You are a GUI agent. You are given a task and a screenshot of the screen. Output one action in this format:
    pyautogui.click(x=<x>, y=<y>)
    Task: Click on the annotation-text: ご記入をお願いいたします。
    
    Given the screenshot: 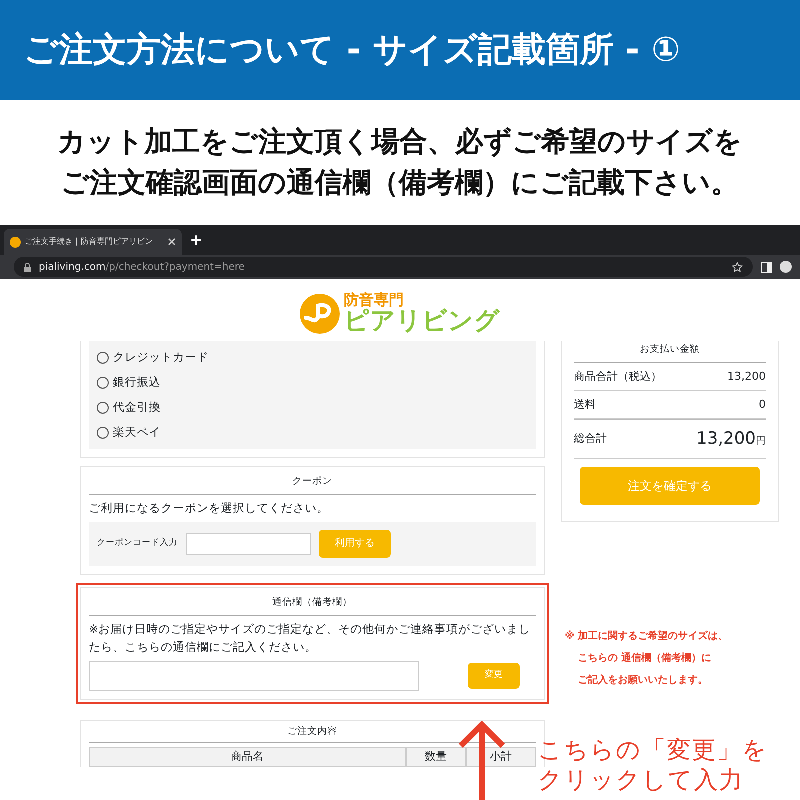 What is the action you would take?
    pyautogui.click(x=643, y=681)
    